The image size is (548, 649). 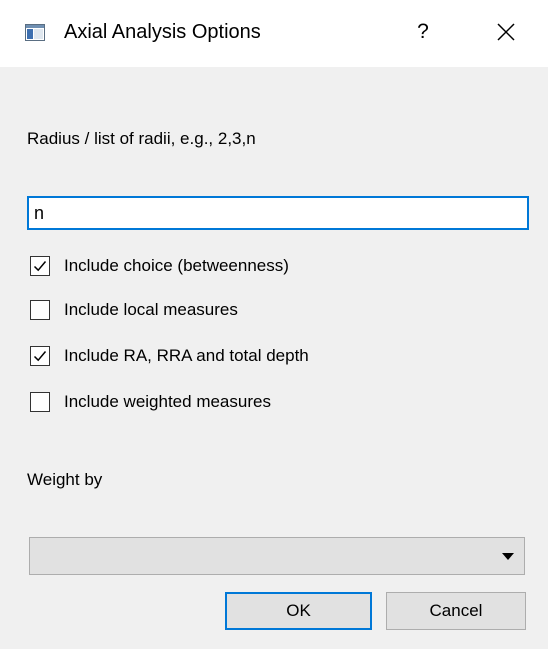 I want to click on include-ra-rra-depth-label: Include RA, RRA and total depth, so click(x=186, y=355).